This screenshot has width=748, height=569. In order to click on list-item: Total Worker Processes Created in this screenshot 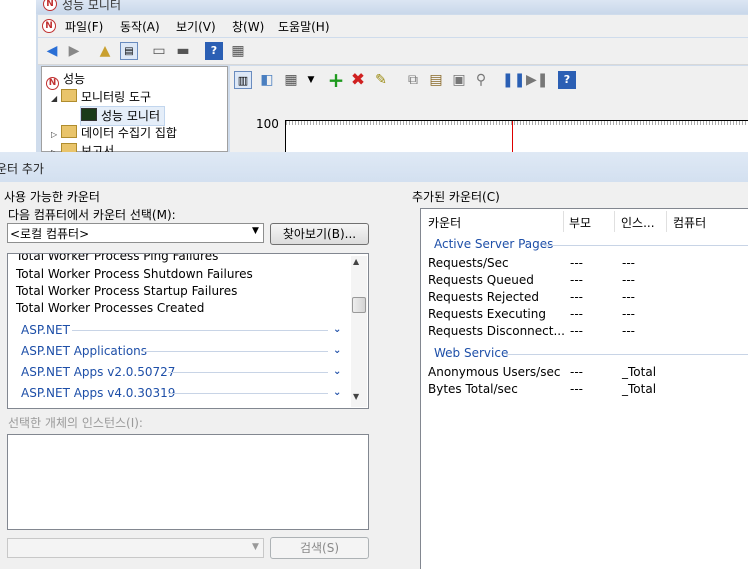, I will do `click(110, 308)`.